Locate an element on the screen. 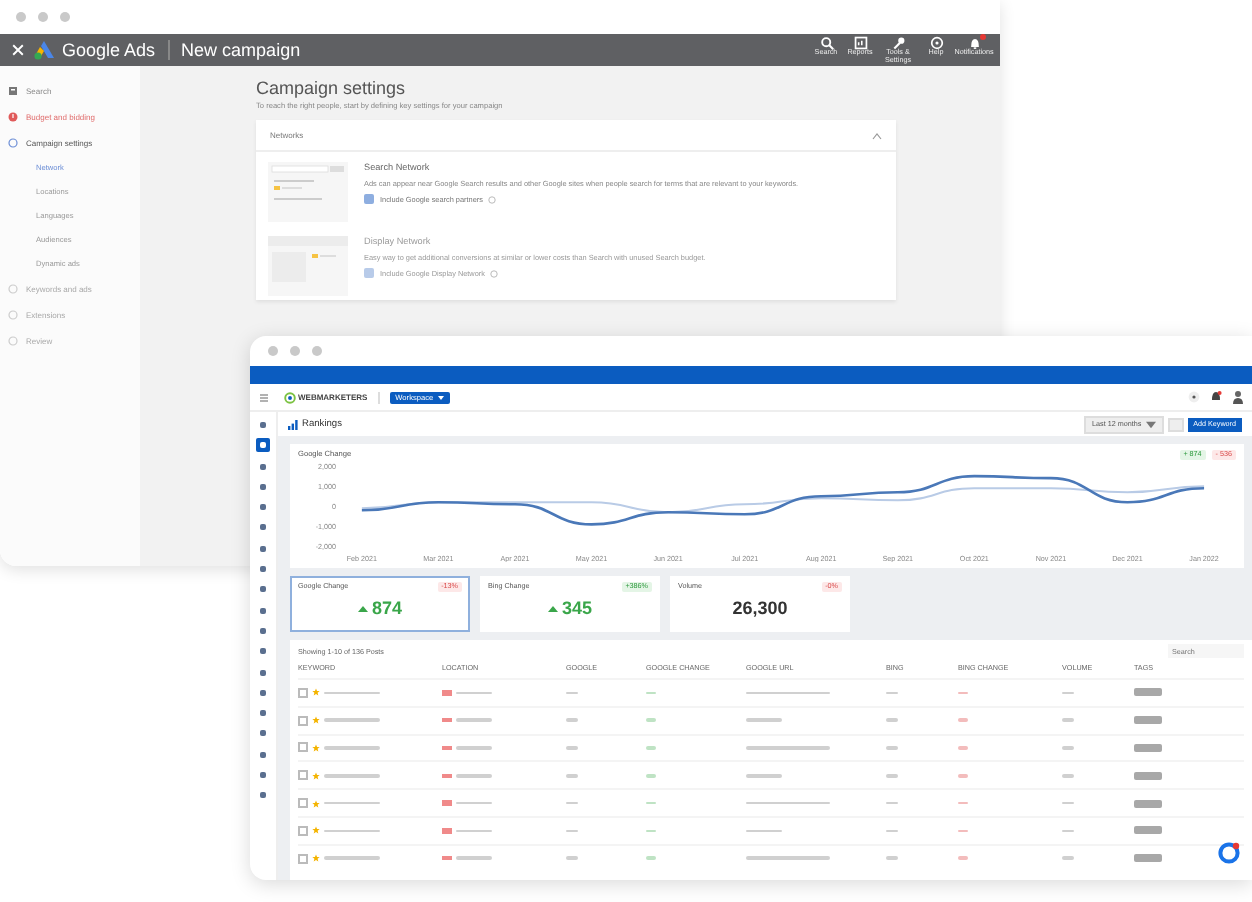 The height and width of the screenshot is (902, 1252). section-title: Campaign settings is located at coordinates (332, 88).